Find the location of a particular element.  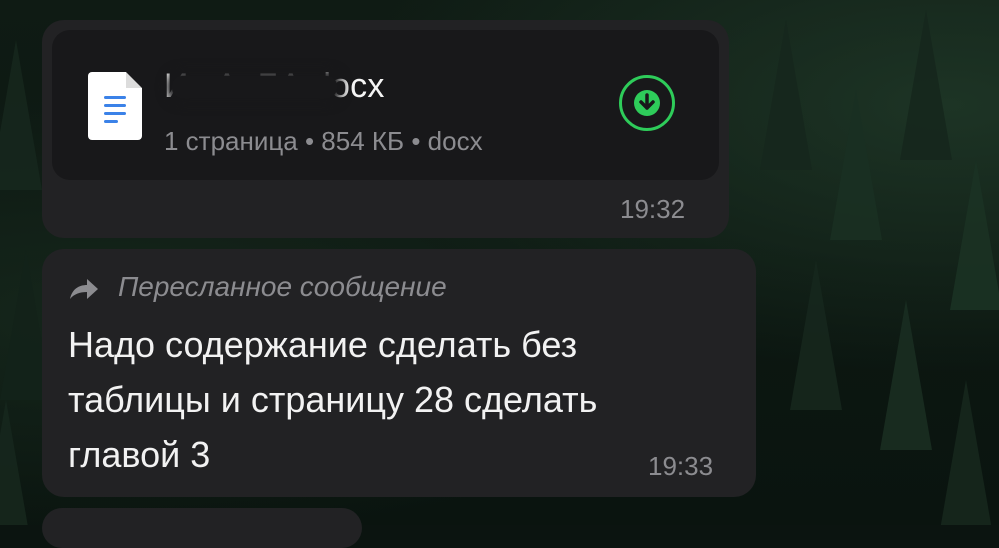

forward-arrow-icon is located at coordinates (84, 289).